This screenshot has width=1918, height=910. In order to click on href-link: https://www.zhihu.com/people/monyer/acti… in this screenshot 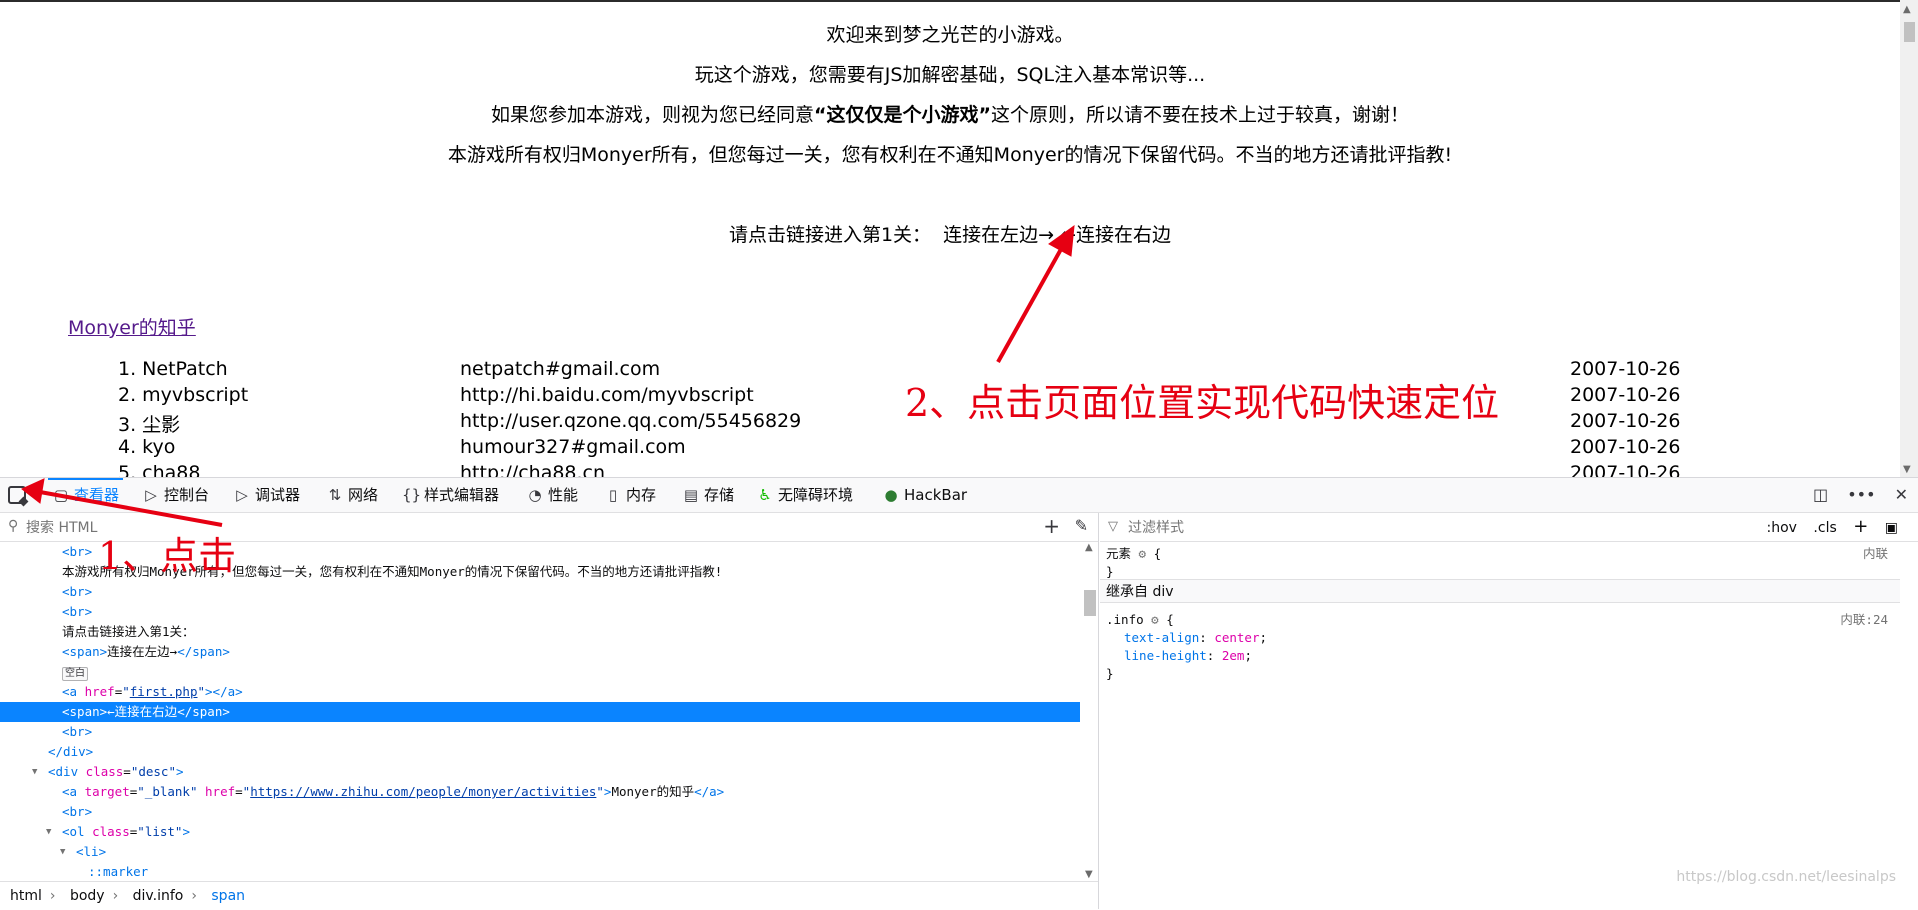, I will do `click(423, 791)`.